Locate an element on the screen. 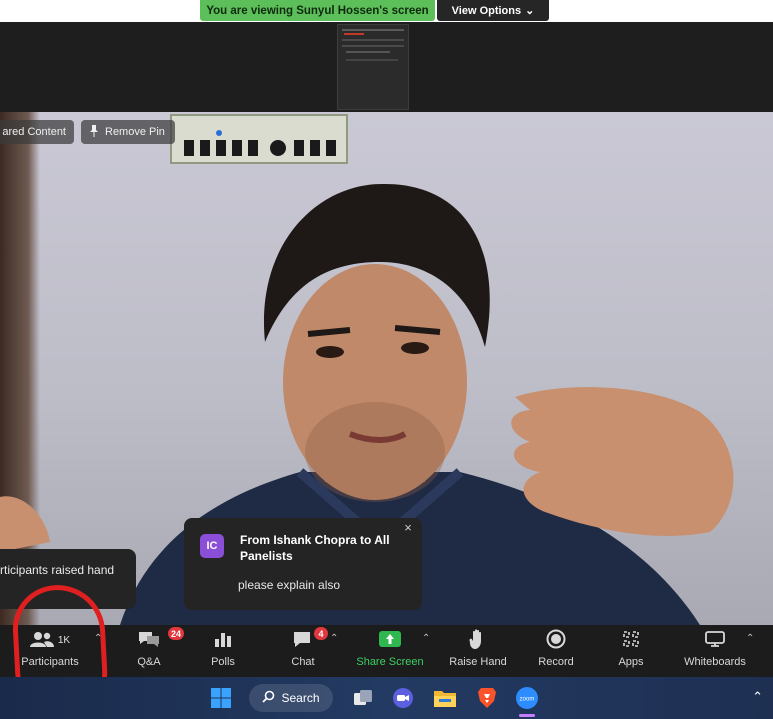 The image size is (773, 719). qa-button: 24 Q&A is located at coordinates (155, 651).